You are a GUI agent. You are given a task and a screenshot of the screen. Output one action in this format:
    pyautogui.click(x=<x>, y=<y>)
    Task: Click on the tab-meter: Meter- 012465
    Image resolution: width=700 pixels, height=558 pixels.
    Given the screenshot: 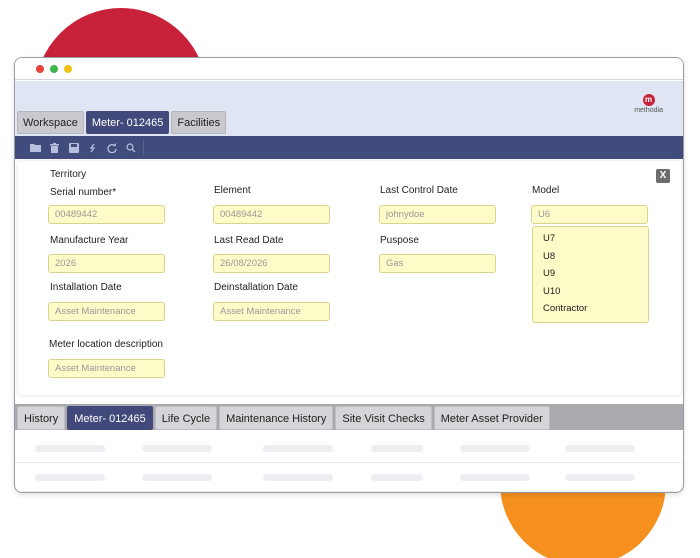 What is the action you would take?
    pyautogui.click(x=127, y=122)
    